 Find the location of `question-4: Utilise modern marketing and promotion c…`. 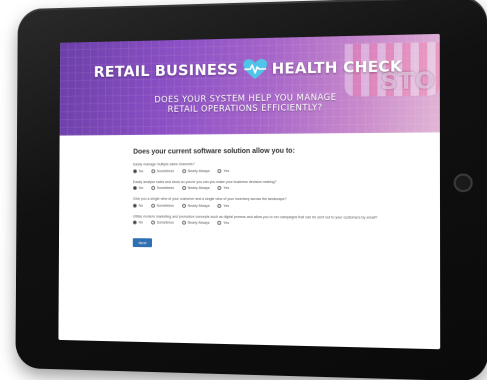

question-4: Utilise modern marketing and promotion c… is located at coordinates (272, 220).